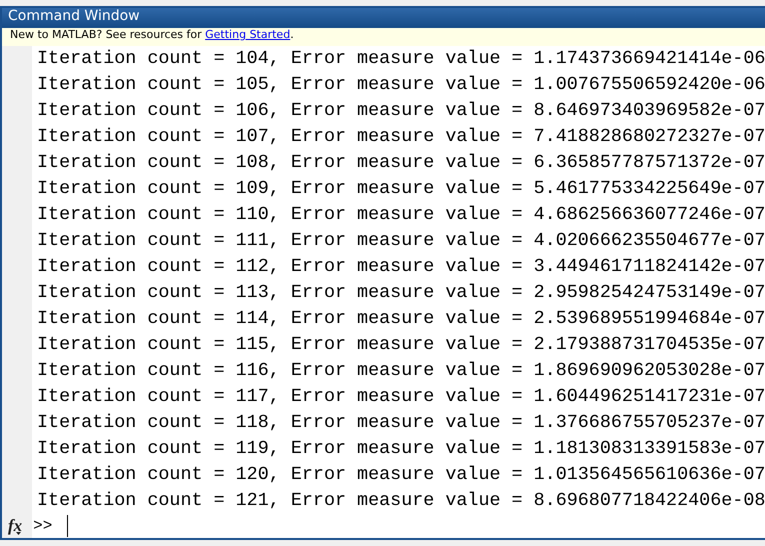 The width and height of the screenshot is (765, 546). What do you see at coordinates (67, 526) in the screenshot?
I see `text-cursor` at bounding box center [67, 526].